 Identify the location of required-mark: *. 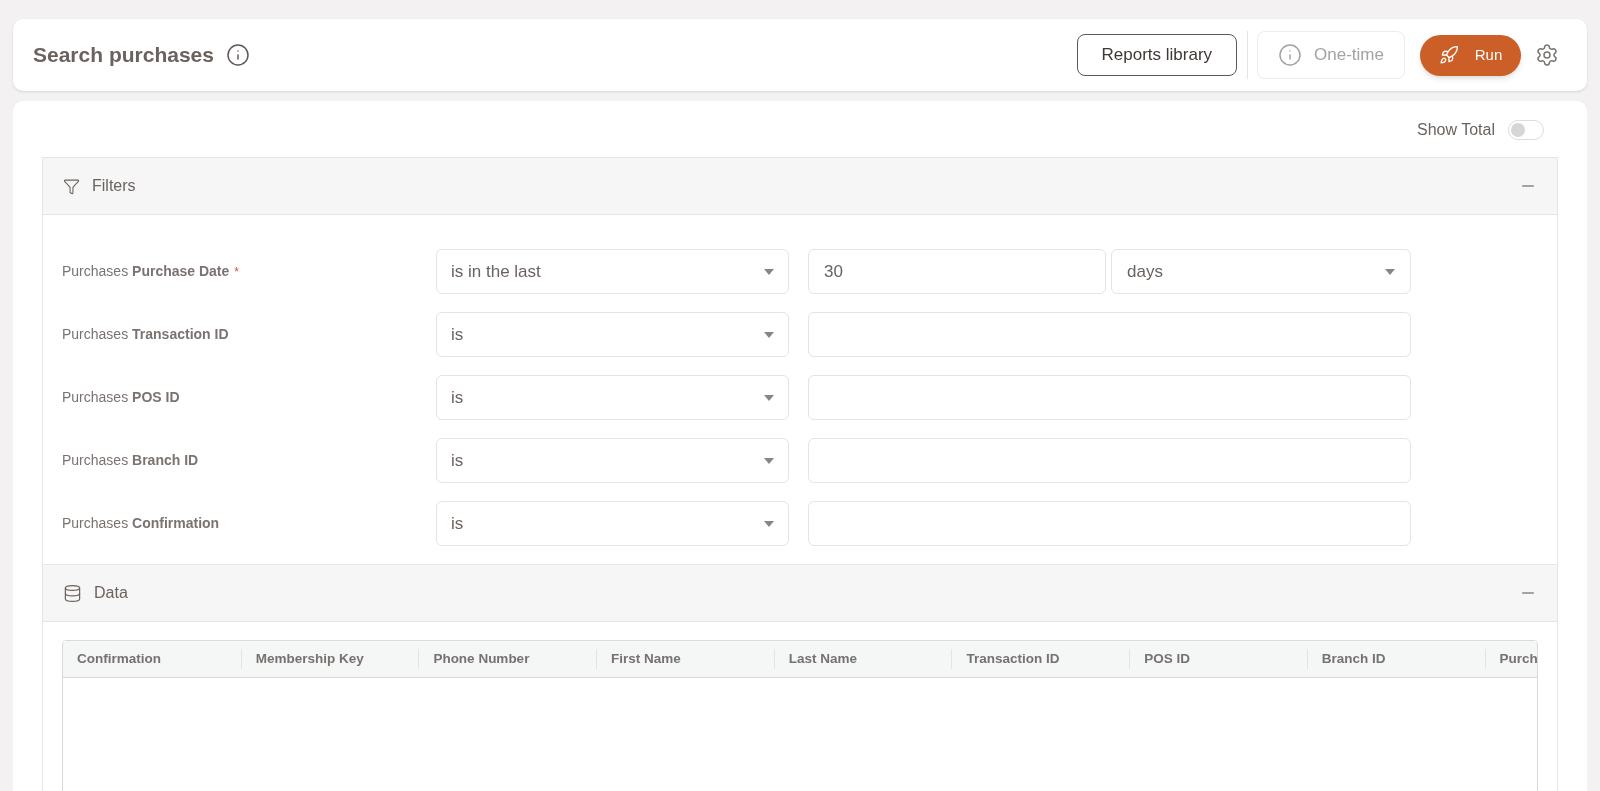
(236, 272).